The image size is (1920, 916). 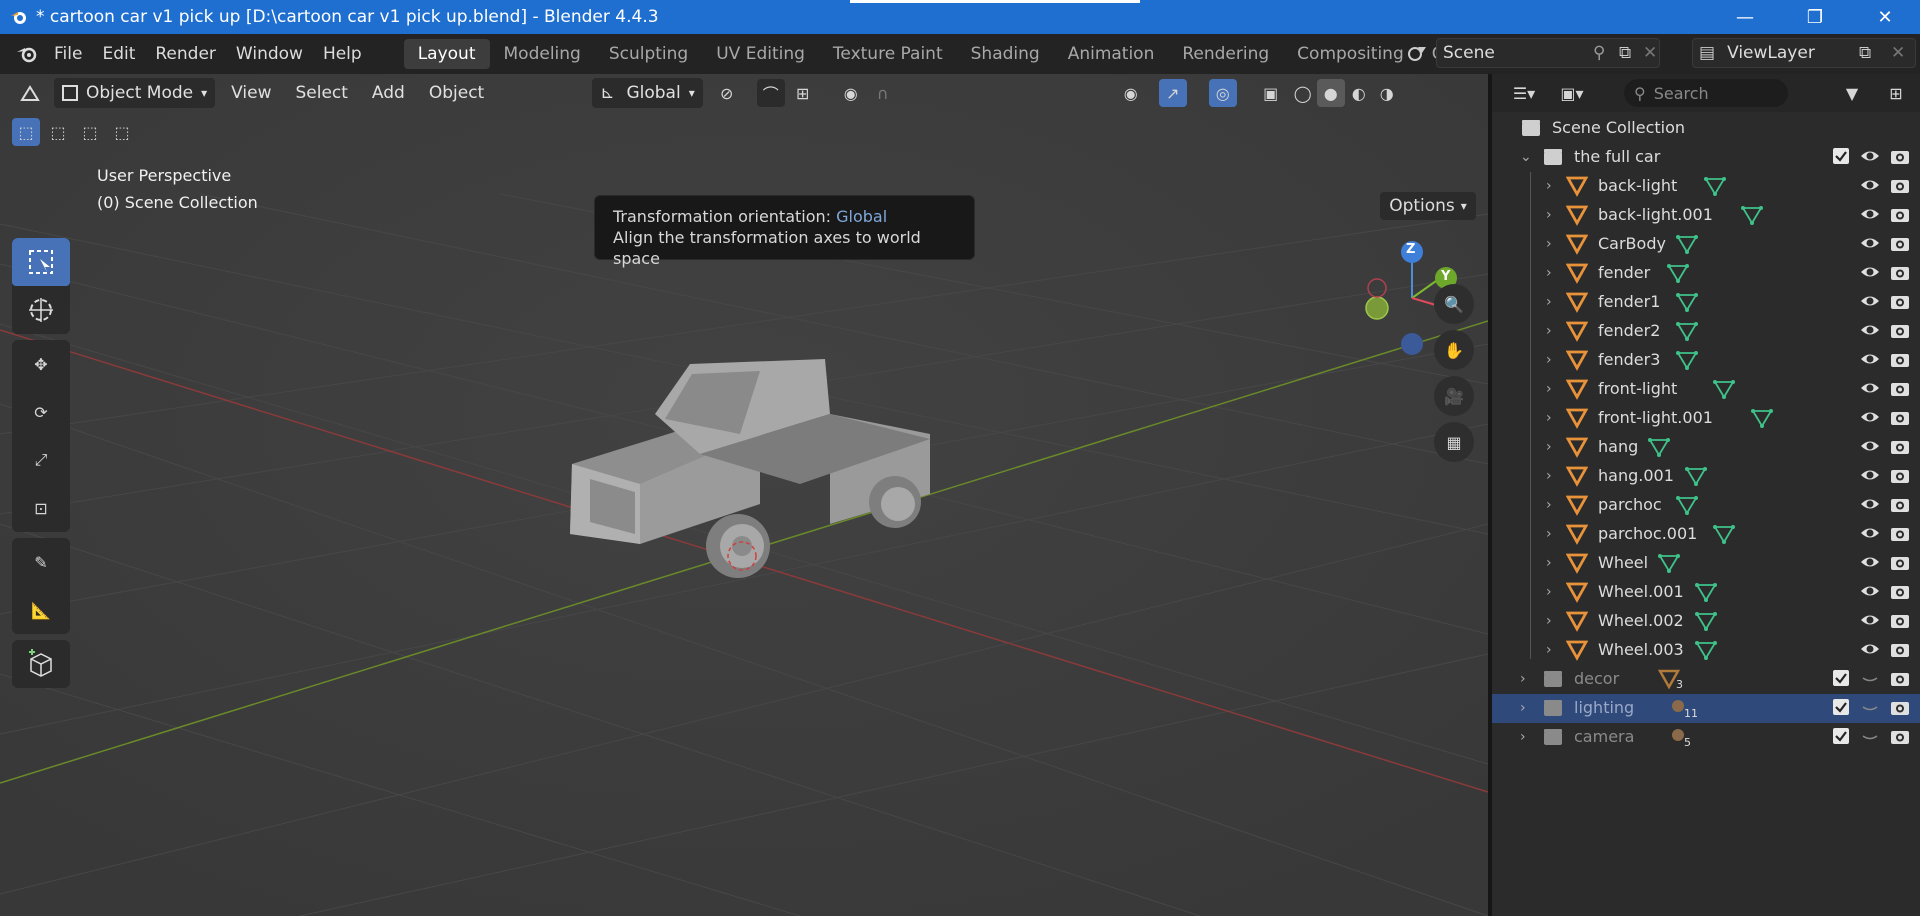 I want to click on zoom-icon: 🔍, so click(x=1454, y=304).